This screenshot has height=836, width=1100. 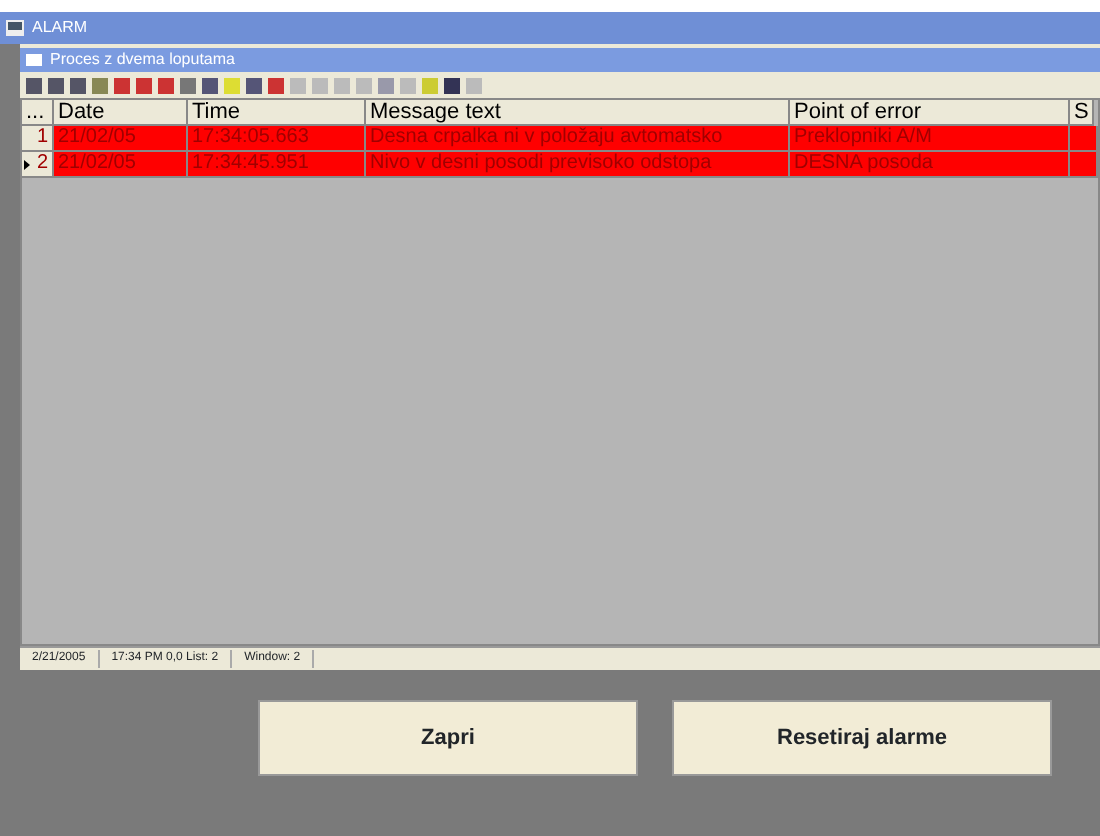 I want to click on table-cell: Nivo v desni posodi previsoko odstopa, so click(x=578, y=165).